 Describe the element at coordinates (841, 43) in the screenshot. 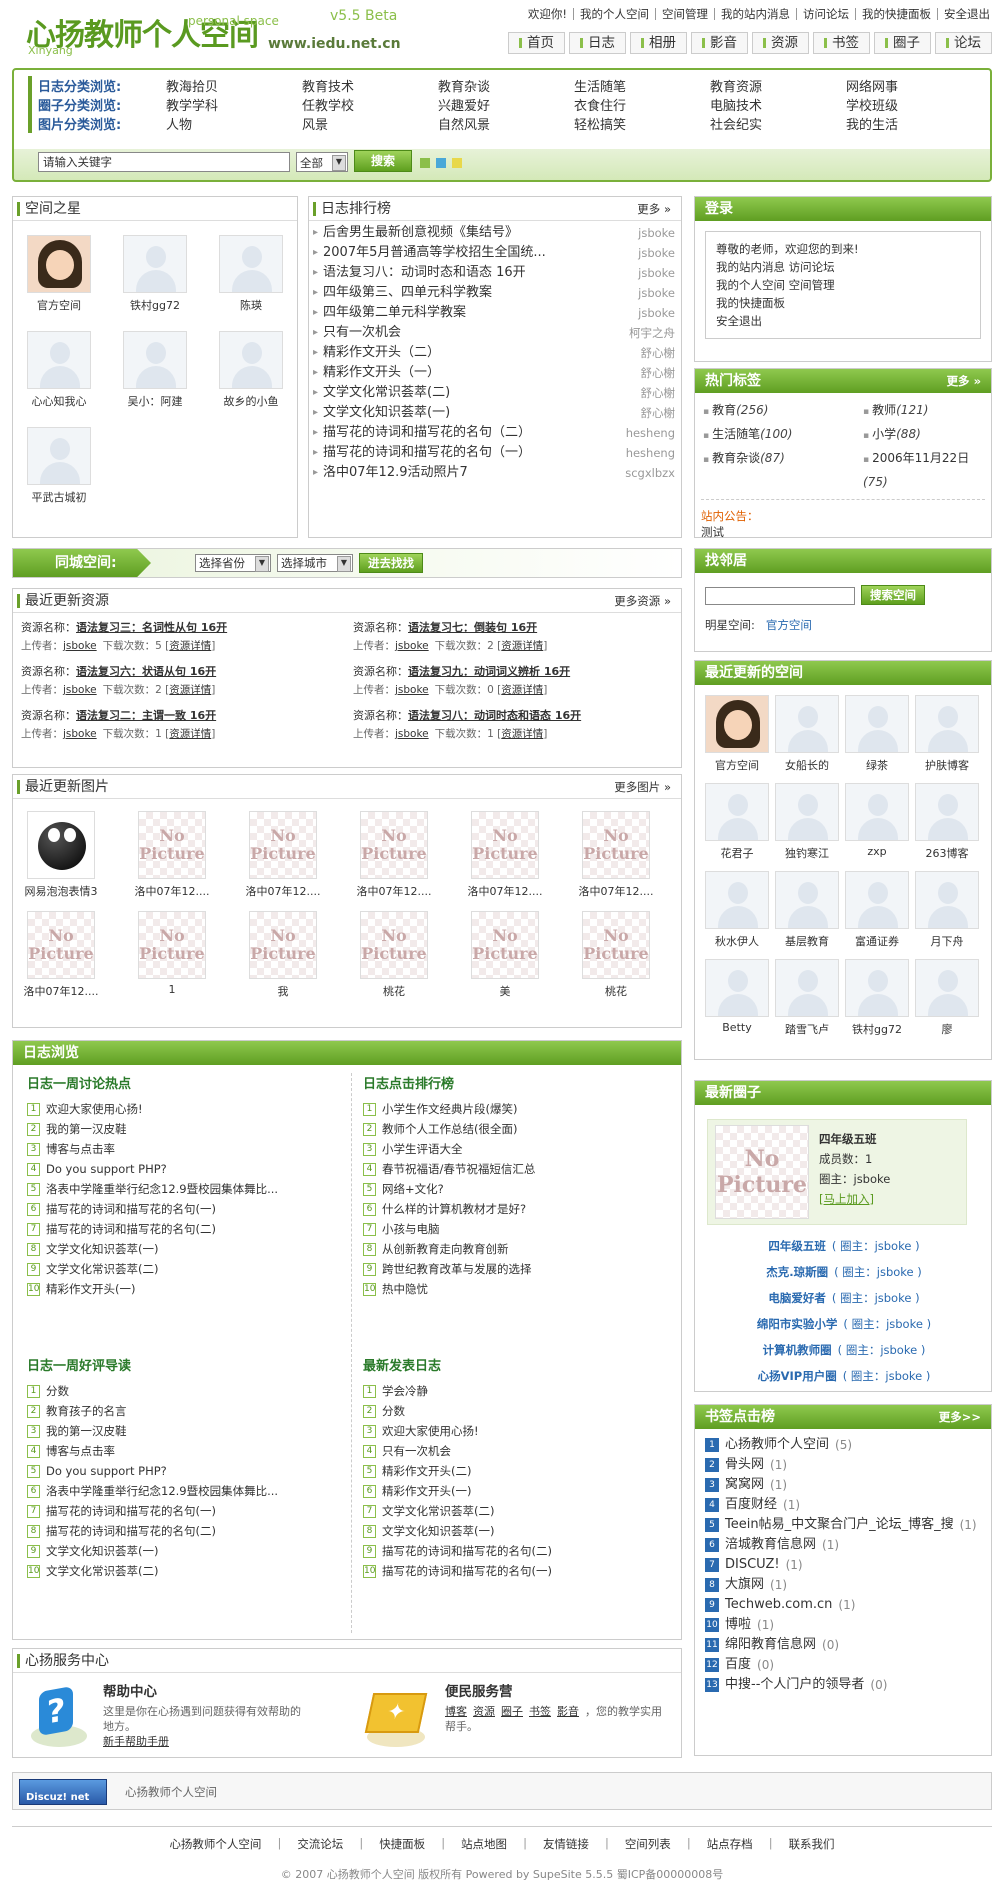

I see `nav-tab: 书签` at that location.